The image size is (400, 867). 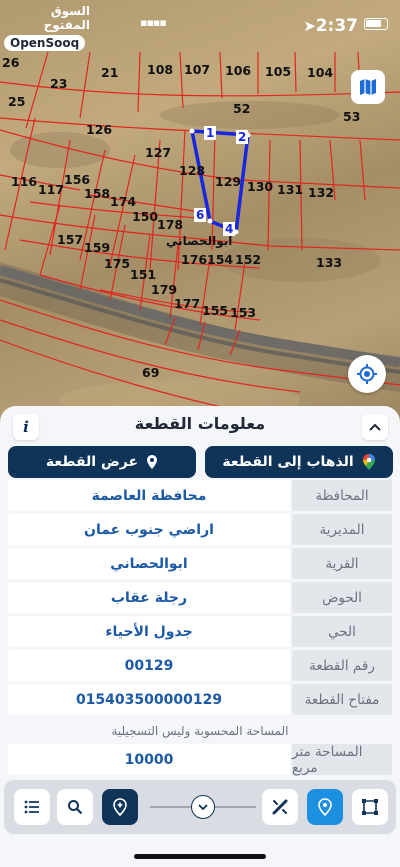 I want to click on view-plot-button: عرض القطعة, so click(x=102, y=462).